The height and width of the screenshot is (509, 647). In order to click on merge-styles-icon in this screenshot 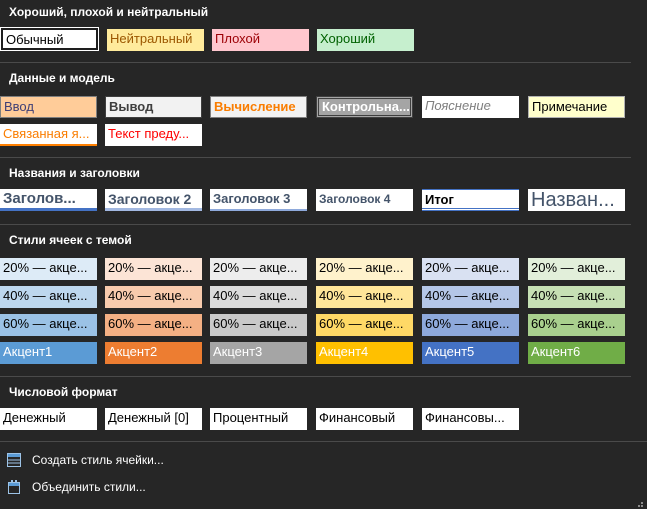, I will do `click(14, 487)`.